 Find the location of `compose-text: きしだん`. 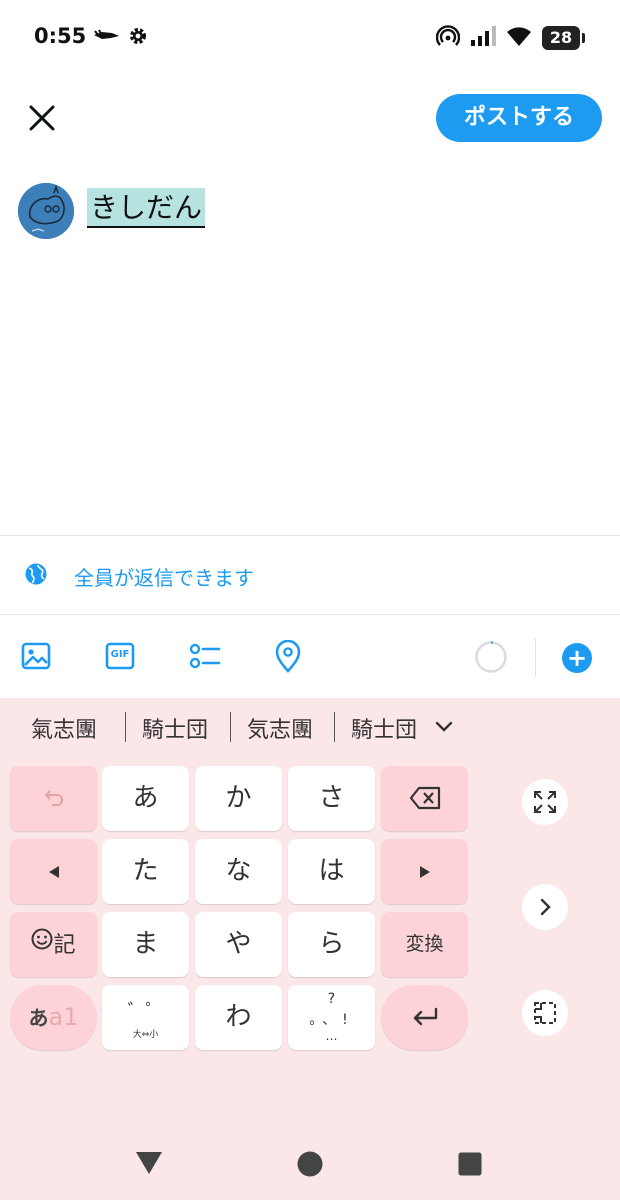

compose-text: きしだん is located at coordinates (146, 208).